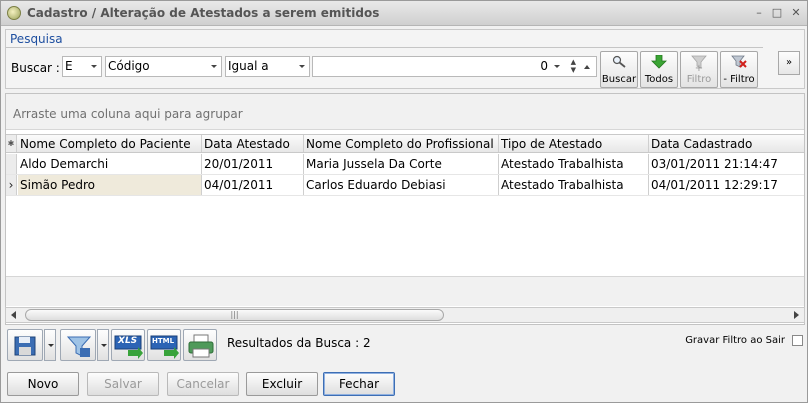  Describe the element at coordinates (659, 79) in the screenshot. I see `todos-button-label: Todos` at that location.